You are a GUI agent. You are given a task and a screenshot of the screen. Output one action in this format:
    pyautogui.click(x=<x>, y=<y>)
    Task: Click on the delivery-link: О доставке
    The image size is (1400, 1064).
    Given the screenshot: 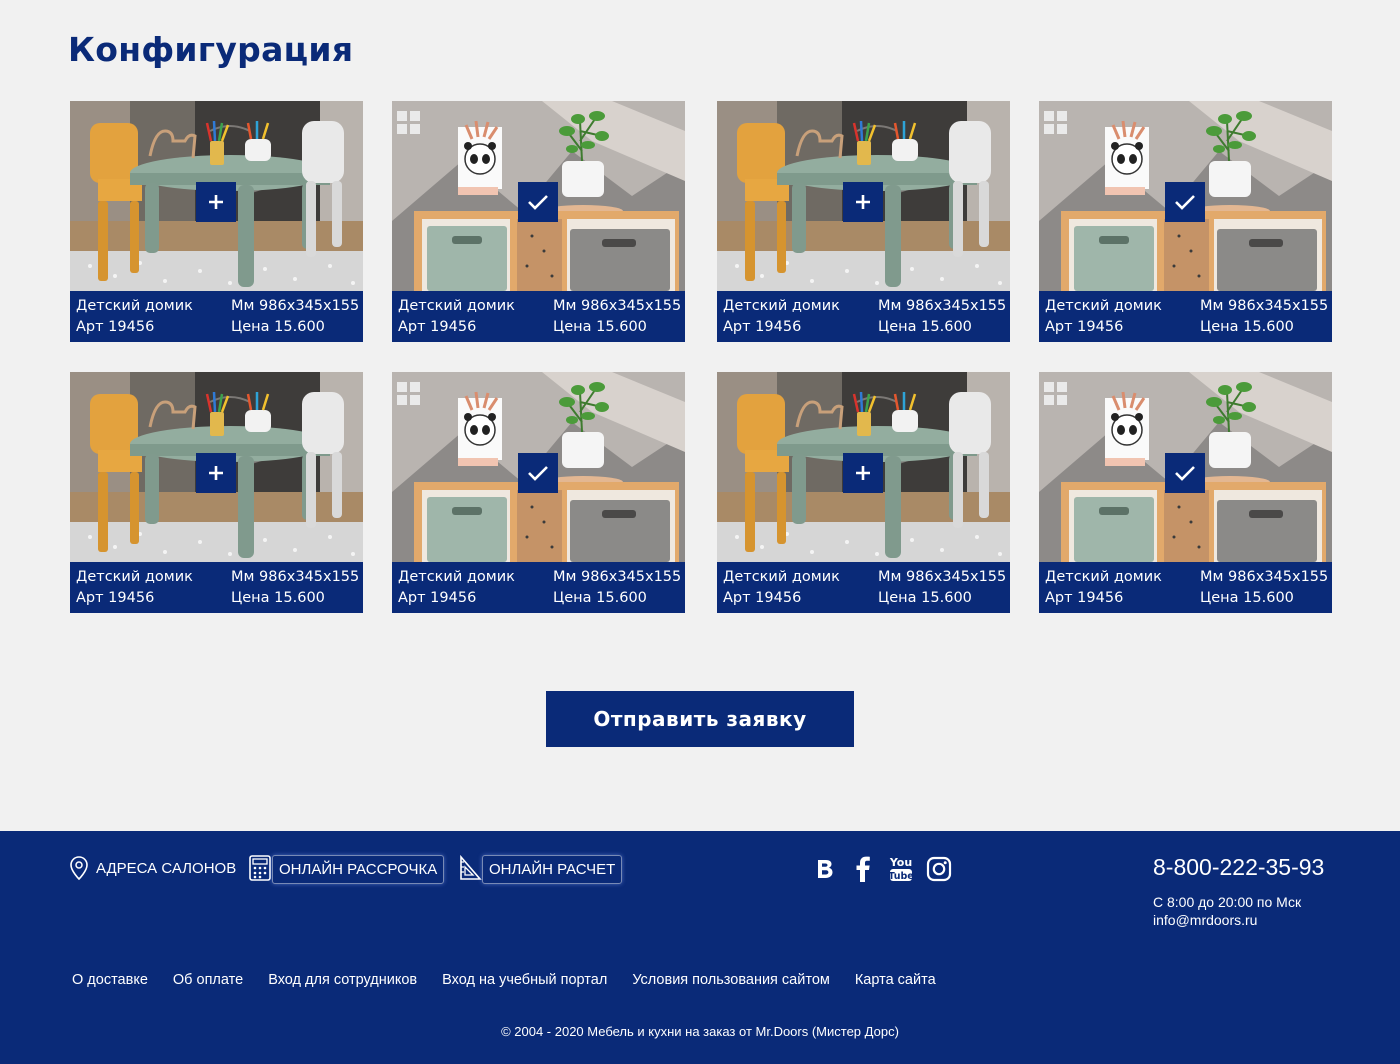 What is the action you would take?
    pyautogui.click(x=110, y=980)
    